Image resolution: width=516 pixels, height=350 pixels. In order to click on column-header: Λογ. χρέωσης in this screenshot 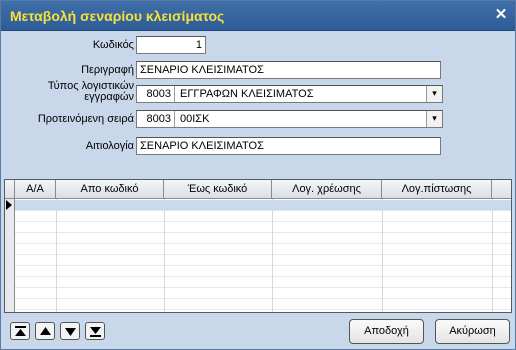, I will do `click(327, 189)`.